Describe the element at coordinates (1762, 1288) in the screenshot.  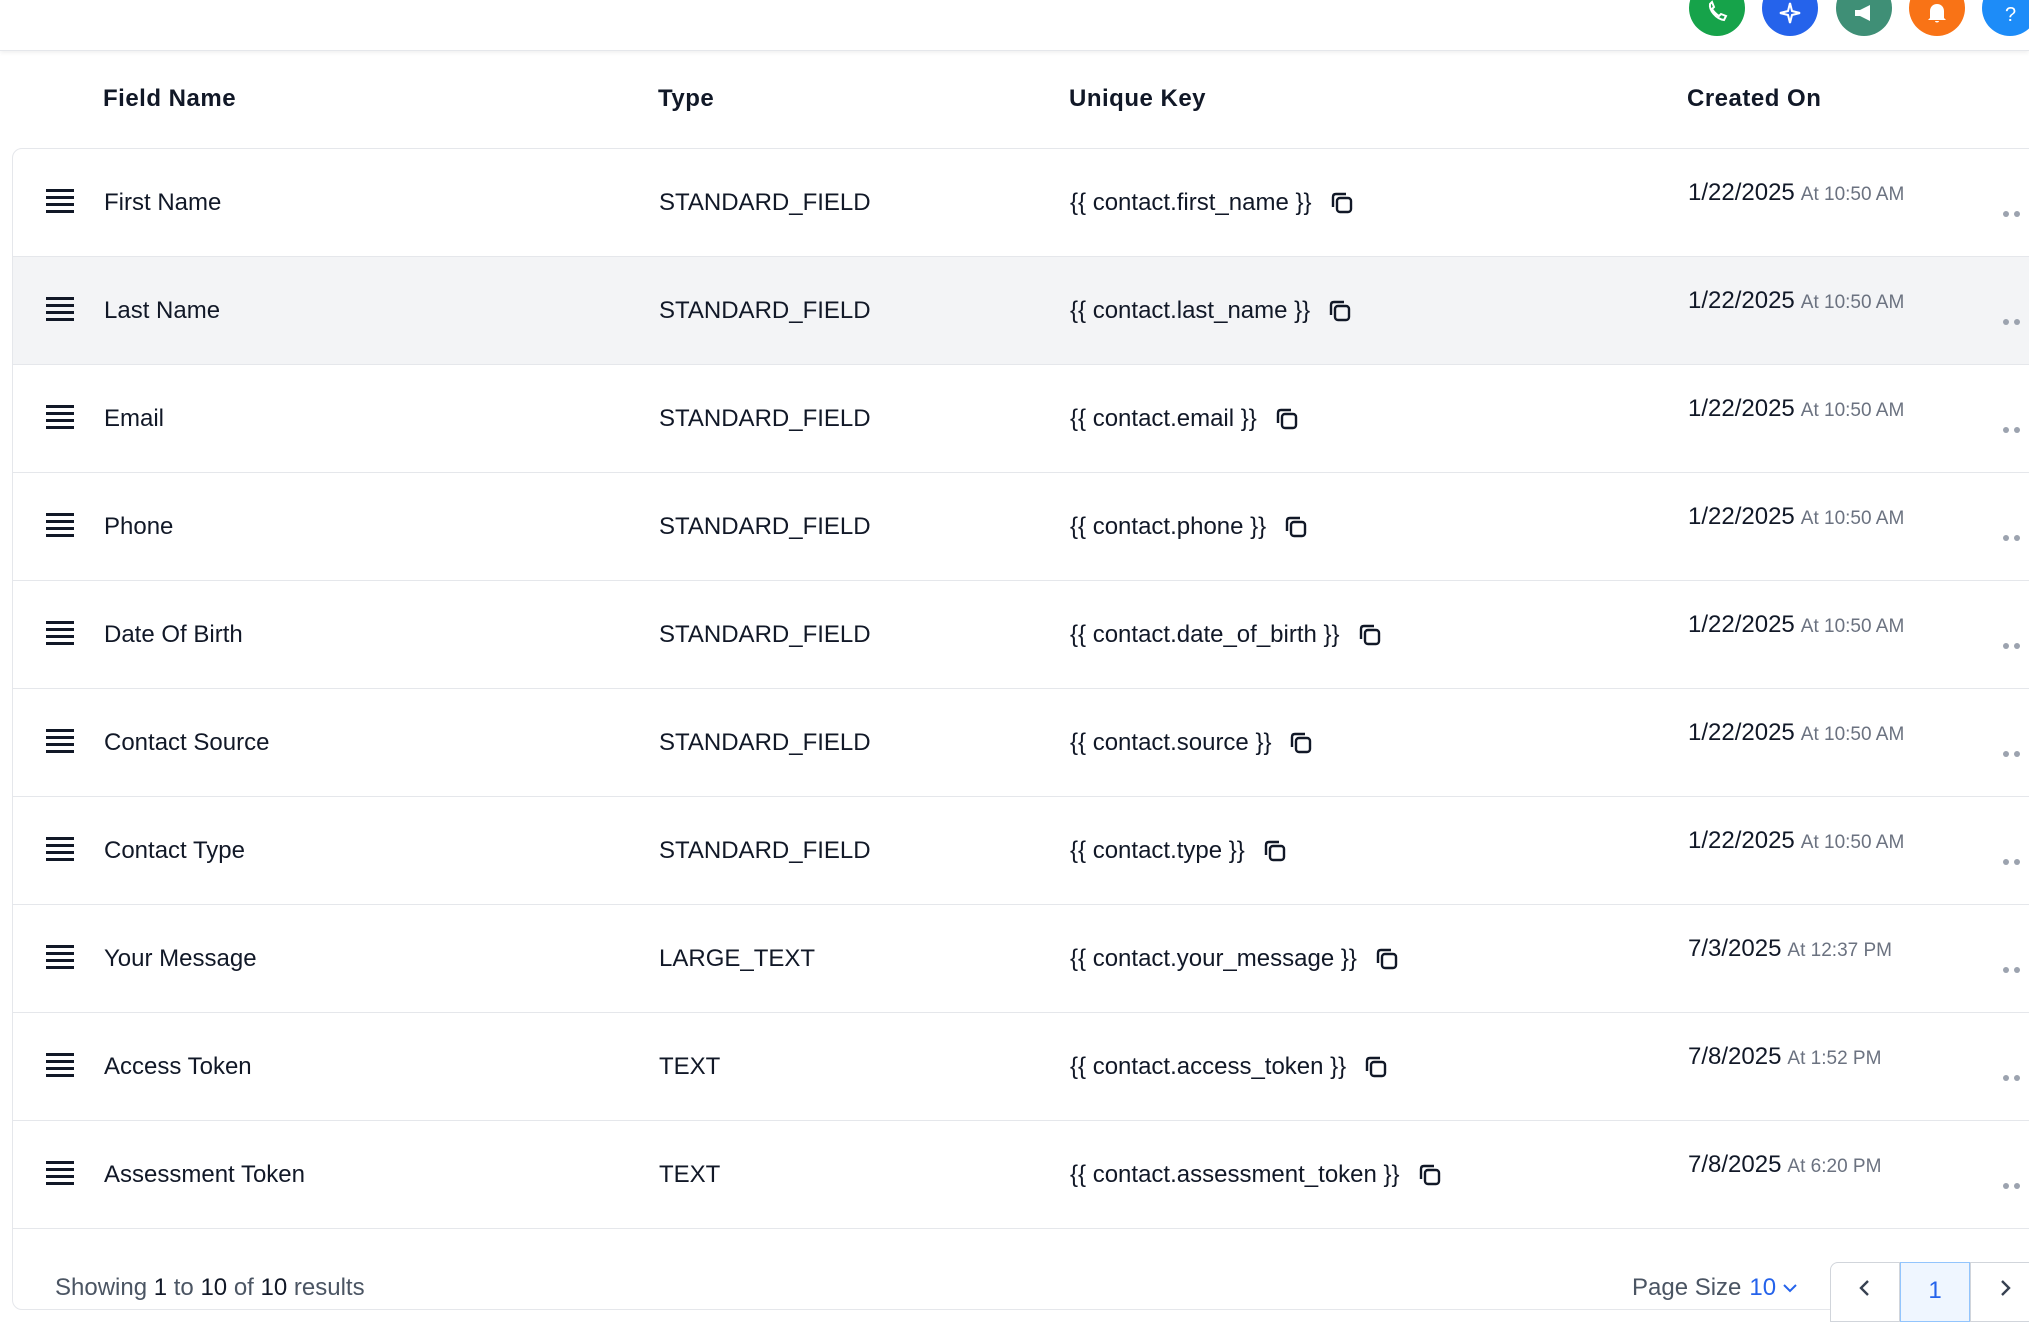
I see `page-size-value: 10` at that location.